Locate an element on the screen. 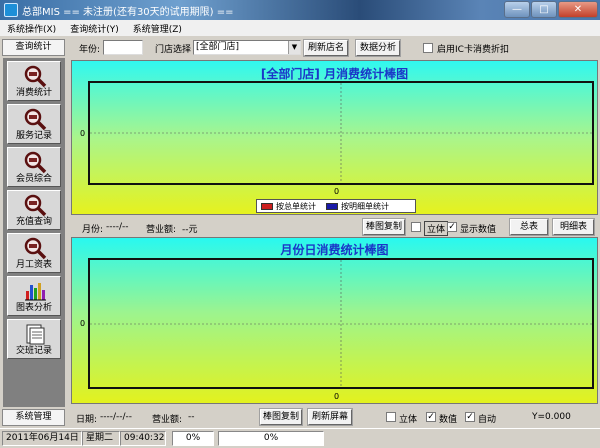 The image size is (600, 448). legend-swatch-total is located at coordinates (267, 206).